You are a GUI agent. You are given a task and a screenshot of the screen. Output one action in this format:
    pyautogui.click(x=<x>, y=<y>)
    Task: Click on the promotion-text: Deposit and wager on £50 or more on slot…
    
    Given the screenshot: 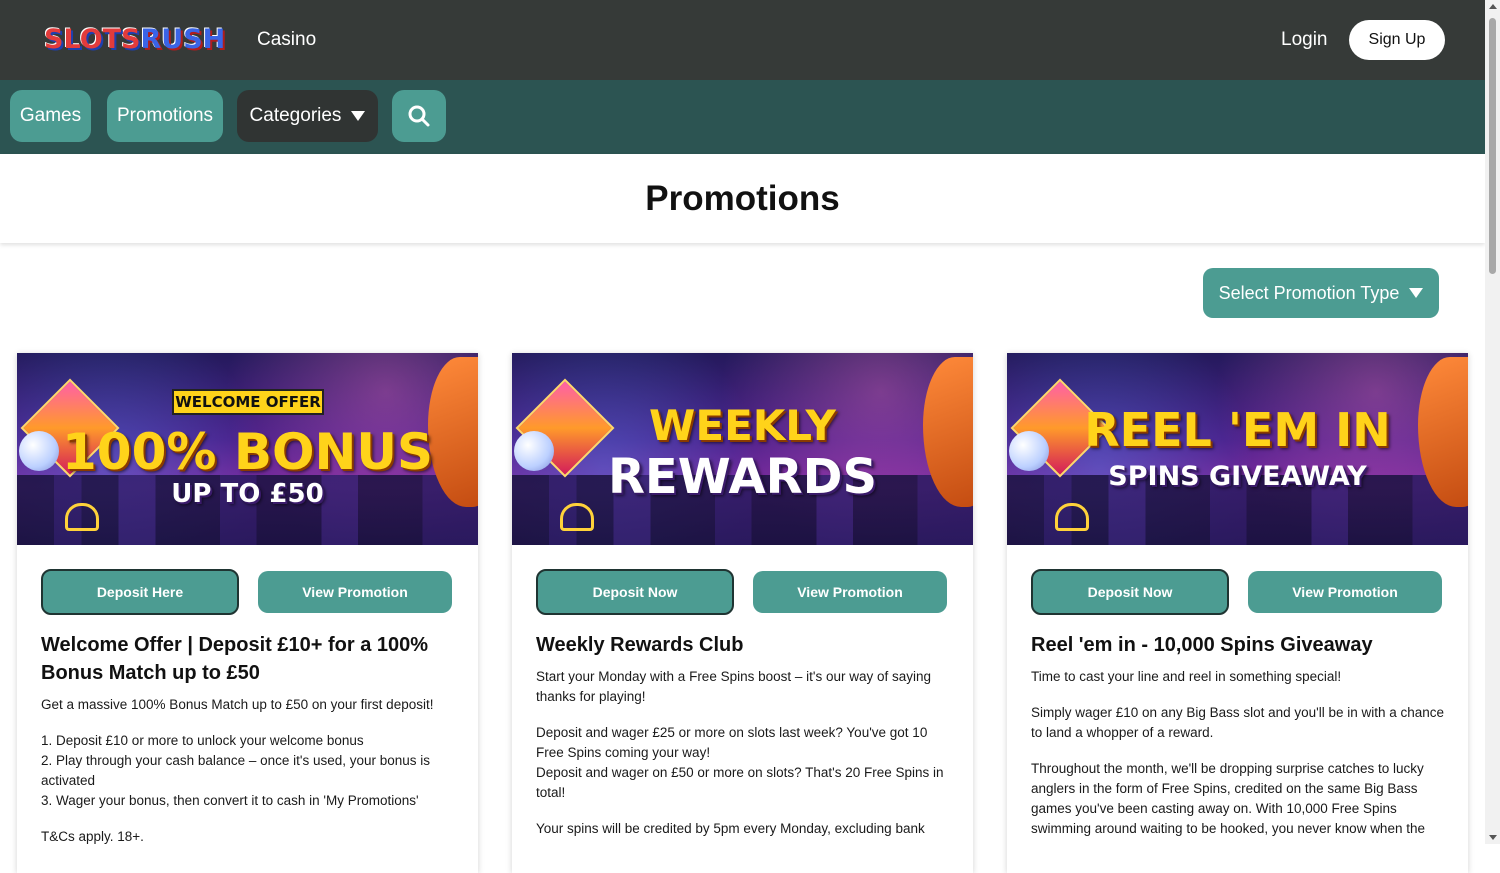 What is the action you would take?
    pyautogui.click(x=740, y=782)
    